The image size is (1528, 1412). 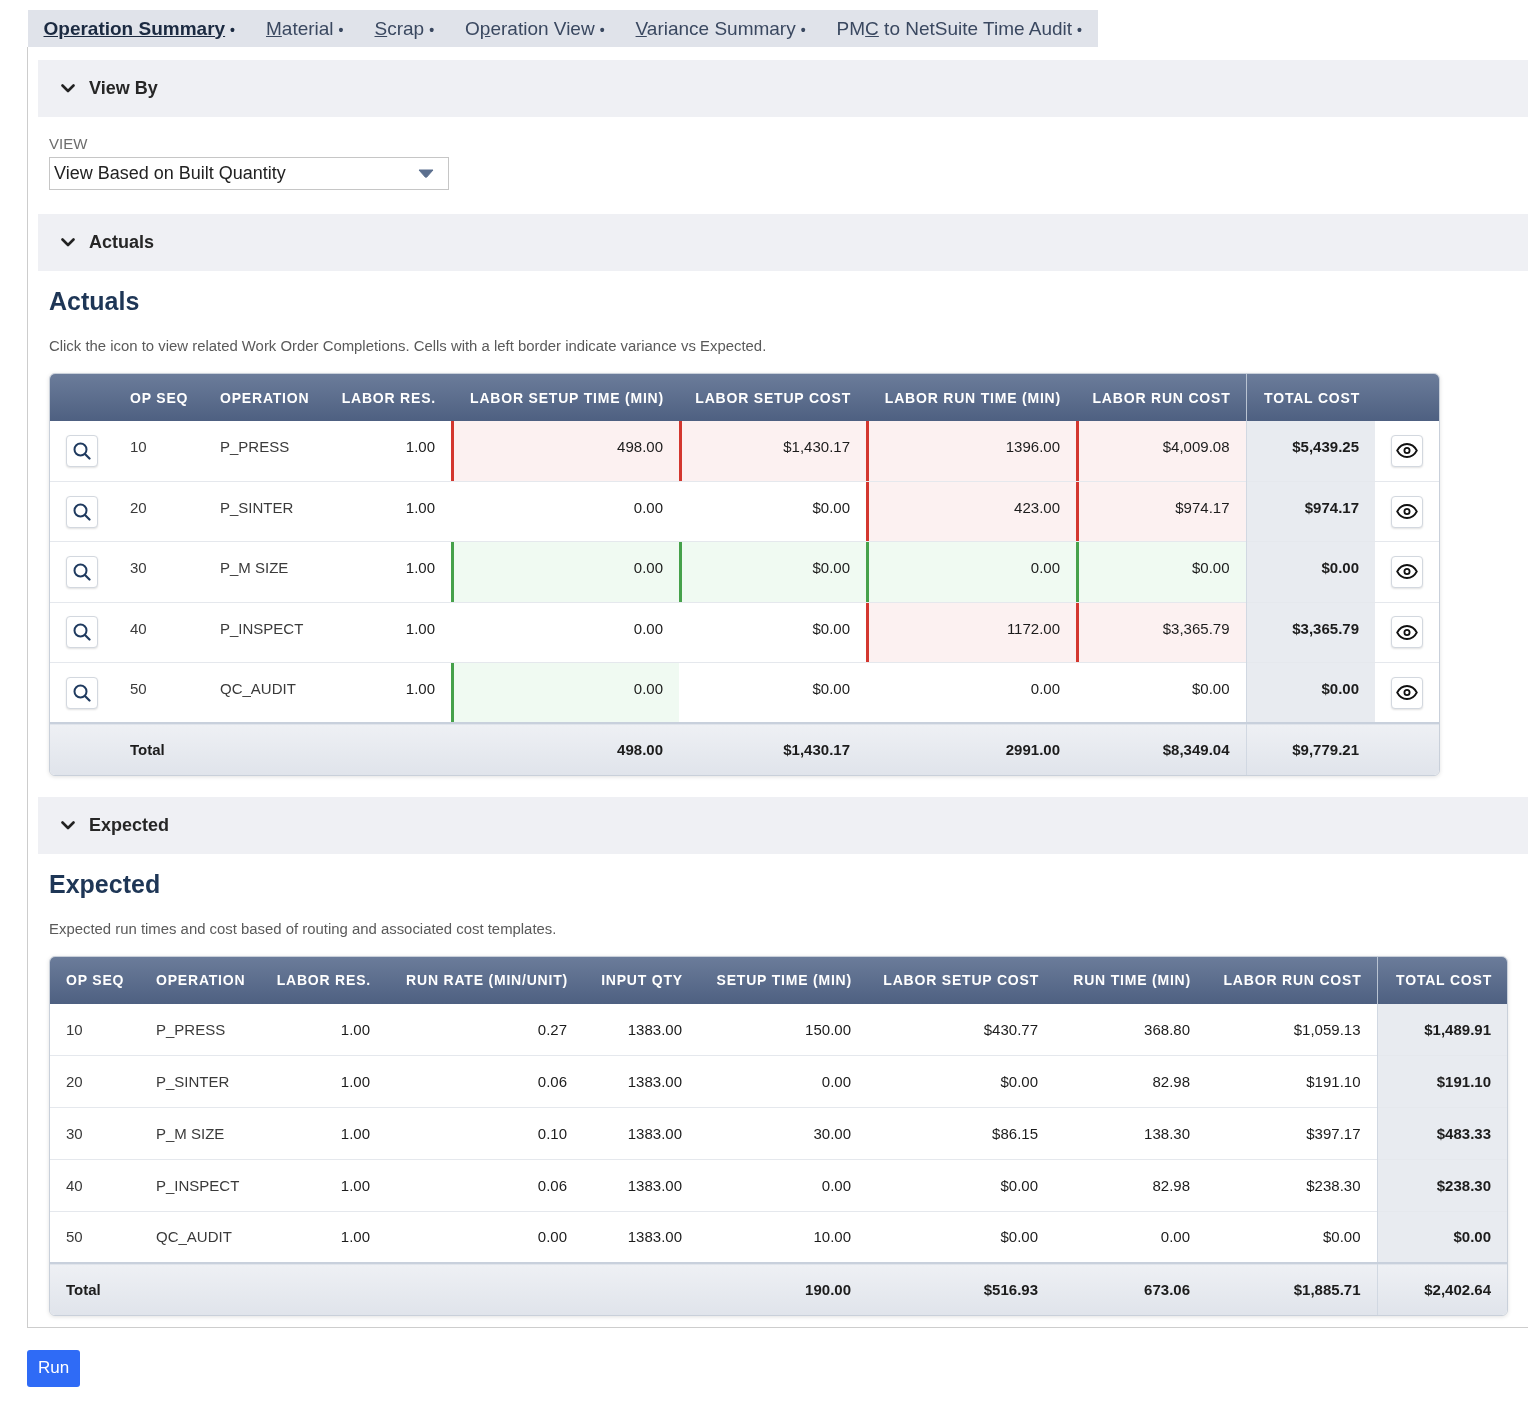 What do you see at coordinates (426, 173) in the screenshot?
I see `caret-icon` at bounding box center [426, 173].